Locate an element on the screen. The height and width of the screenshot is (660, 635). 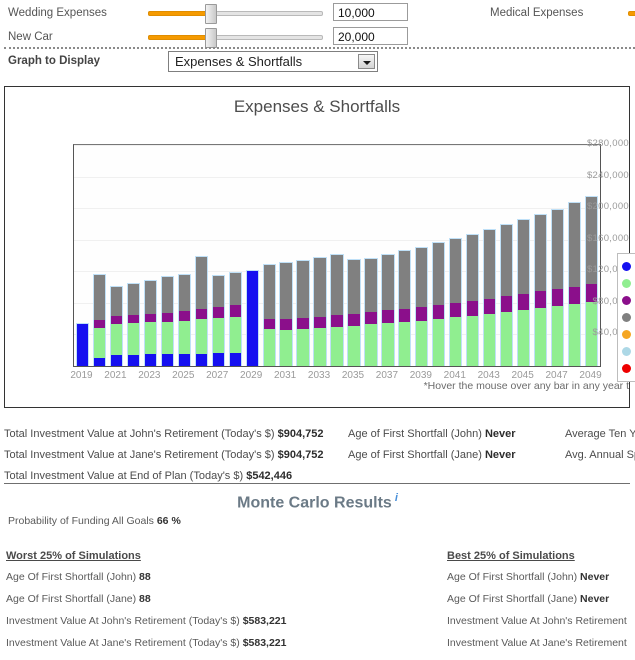
slider-handle-wedding-expenses is located at coordinates (211, 14).